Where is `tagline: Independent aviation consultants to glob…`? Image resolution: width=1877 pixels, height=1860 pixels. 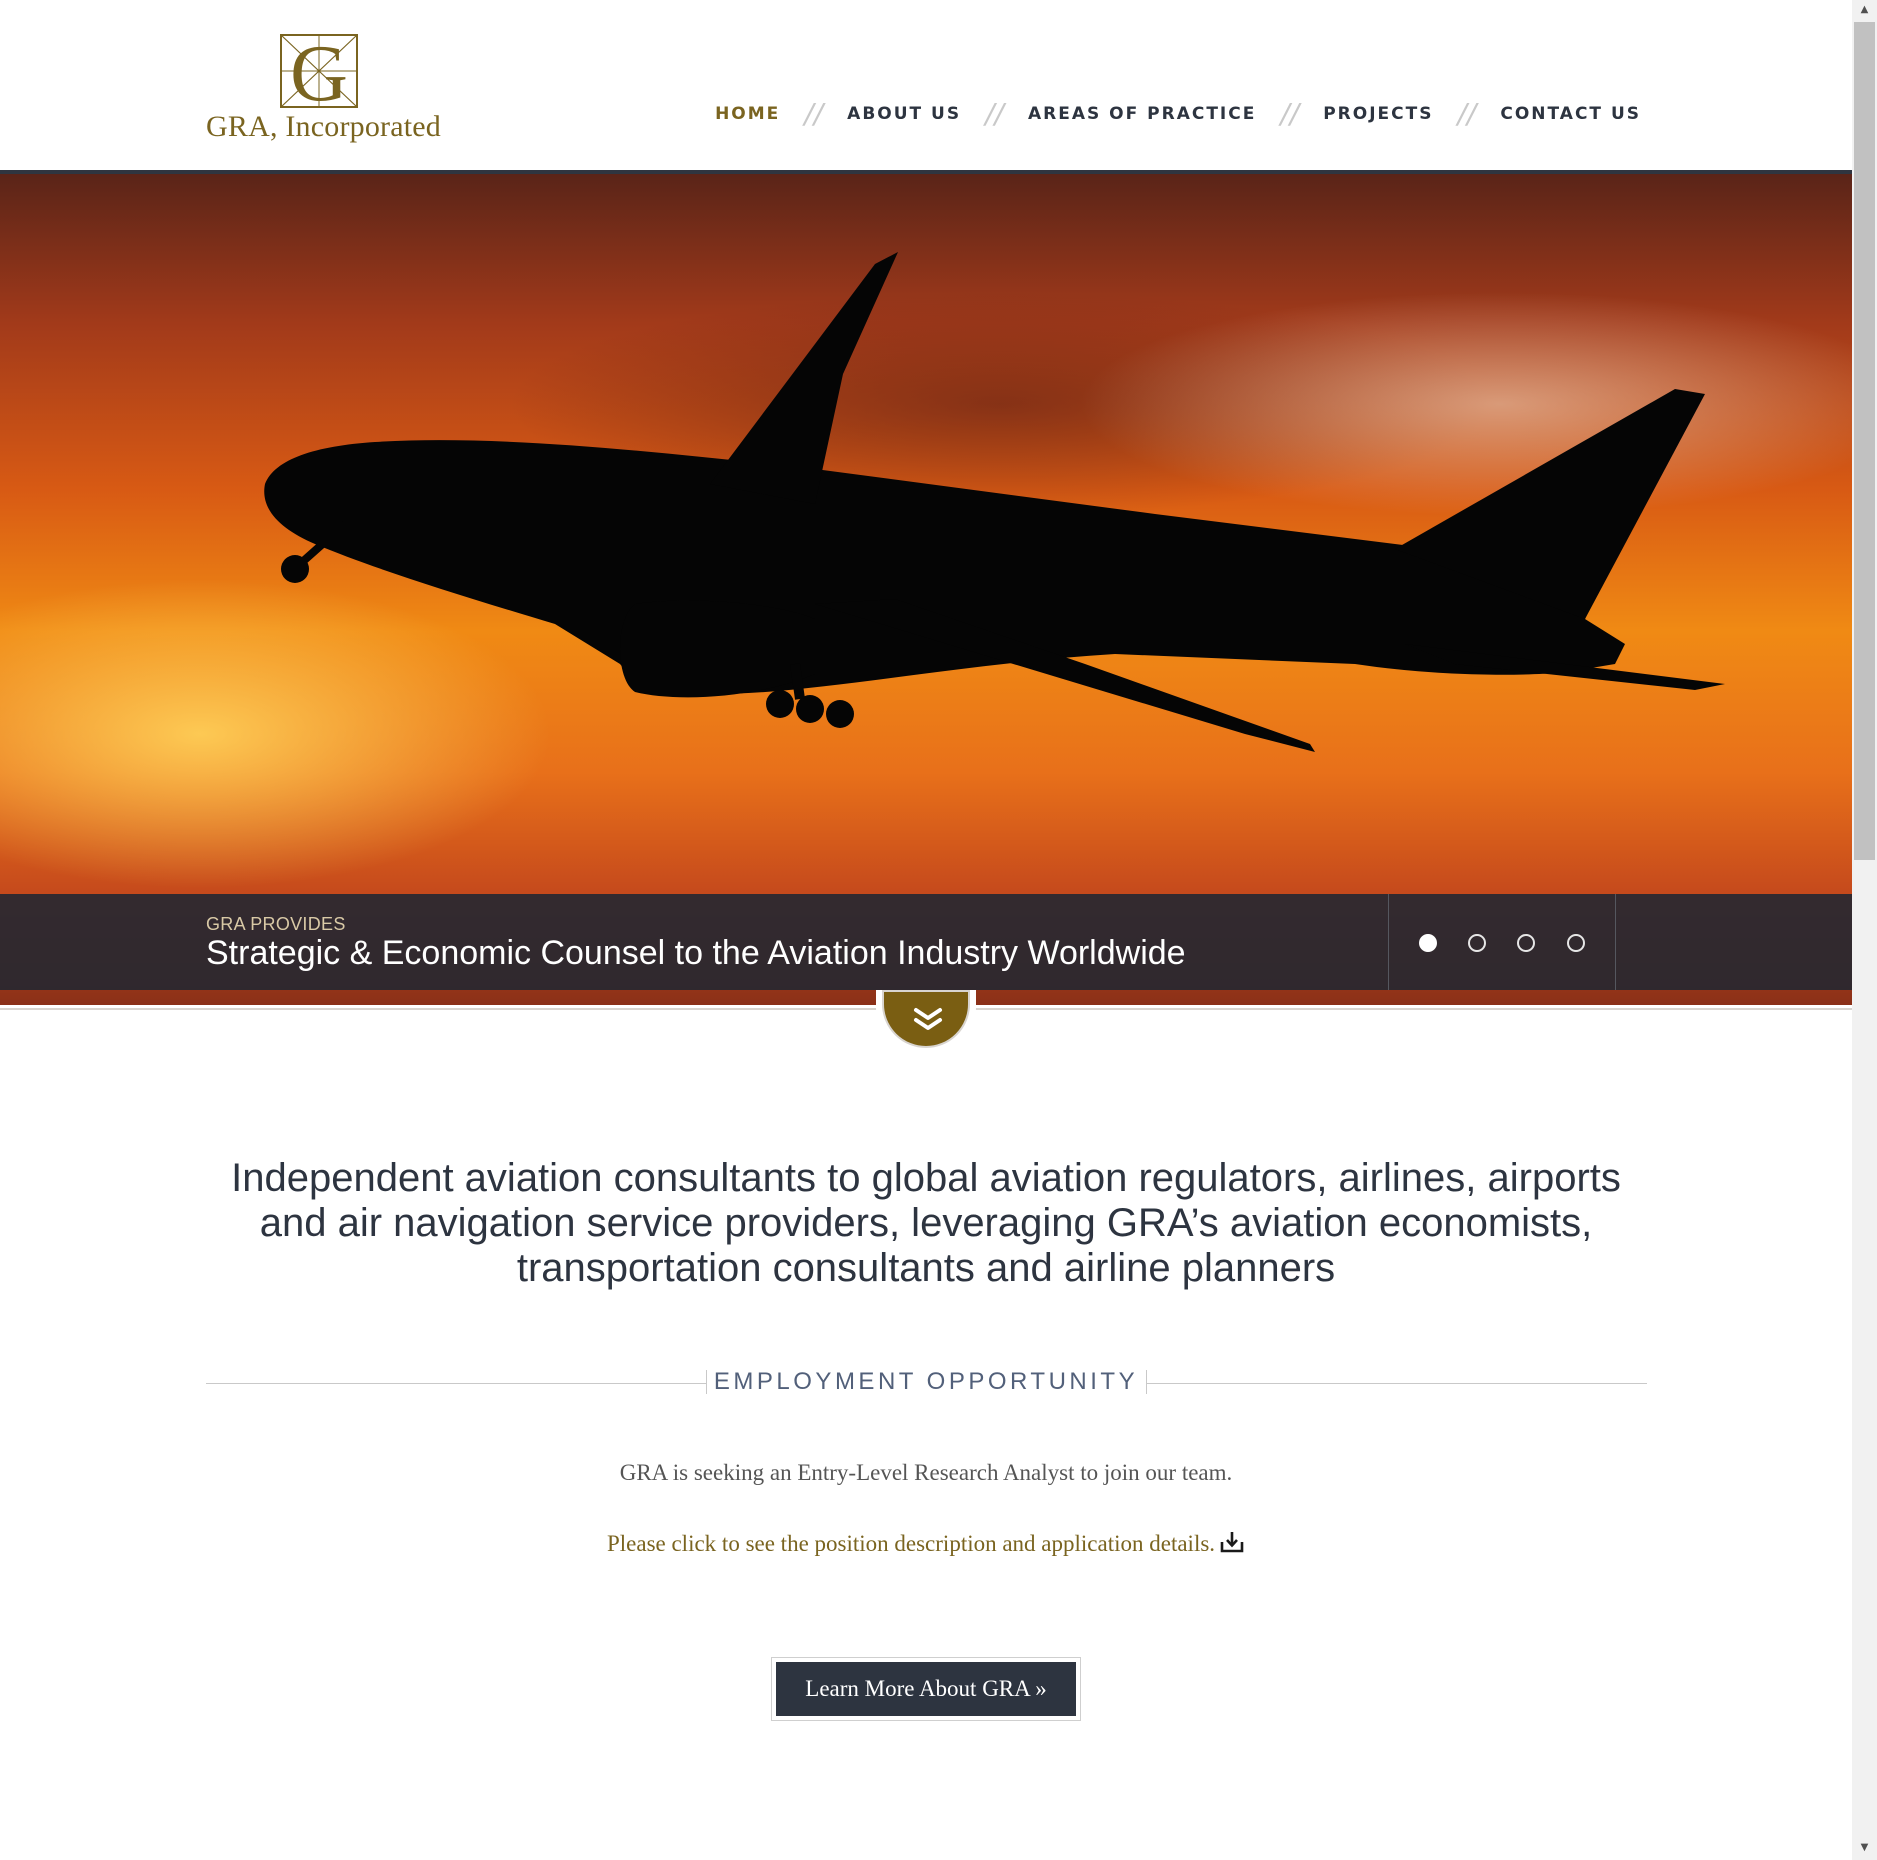 tagline: Independent aviation consultants to glob… is located at coordinates (926, 1223).